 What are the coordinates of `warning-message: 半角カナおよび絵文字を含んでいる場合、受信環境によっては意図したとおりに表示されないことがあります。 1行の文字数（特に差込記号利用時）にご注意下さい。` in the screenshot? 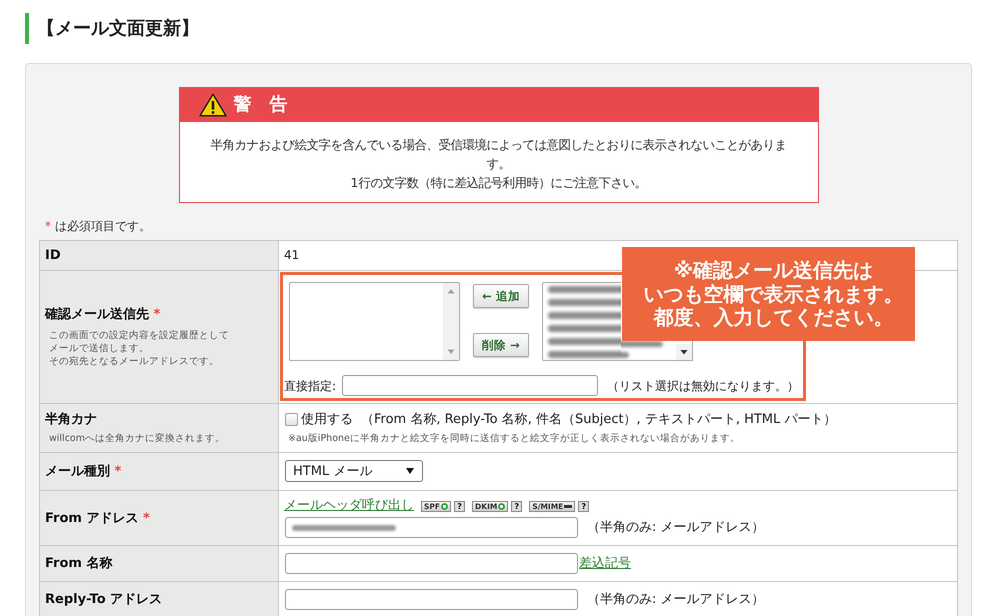 It's located at (499, 164).